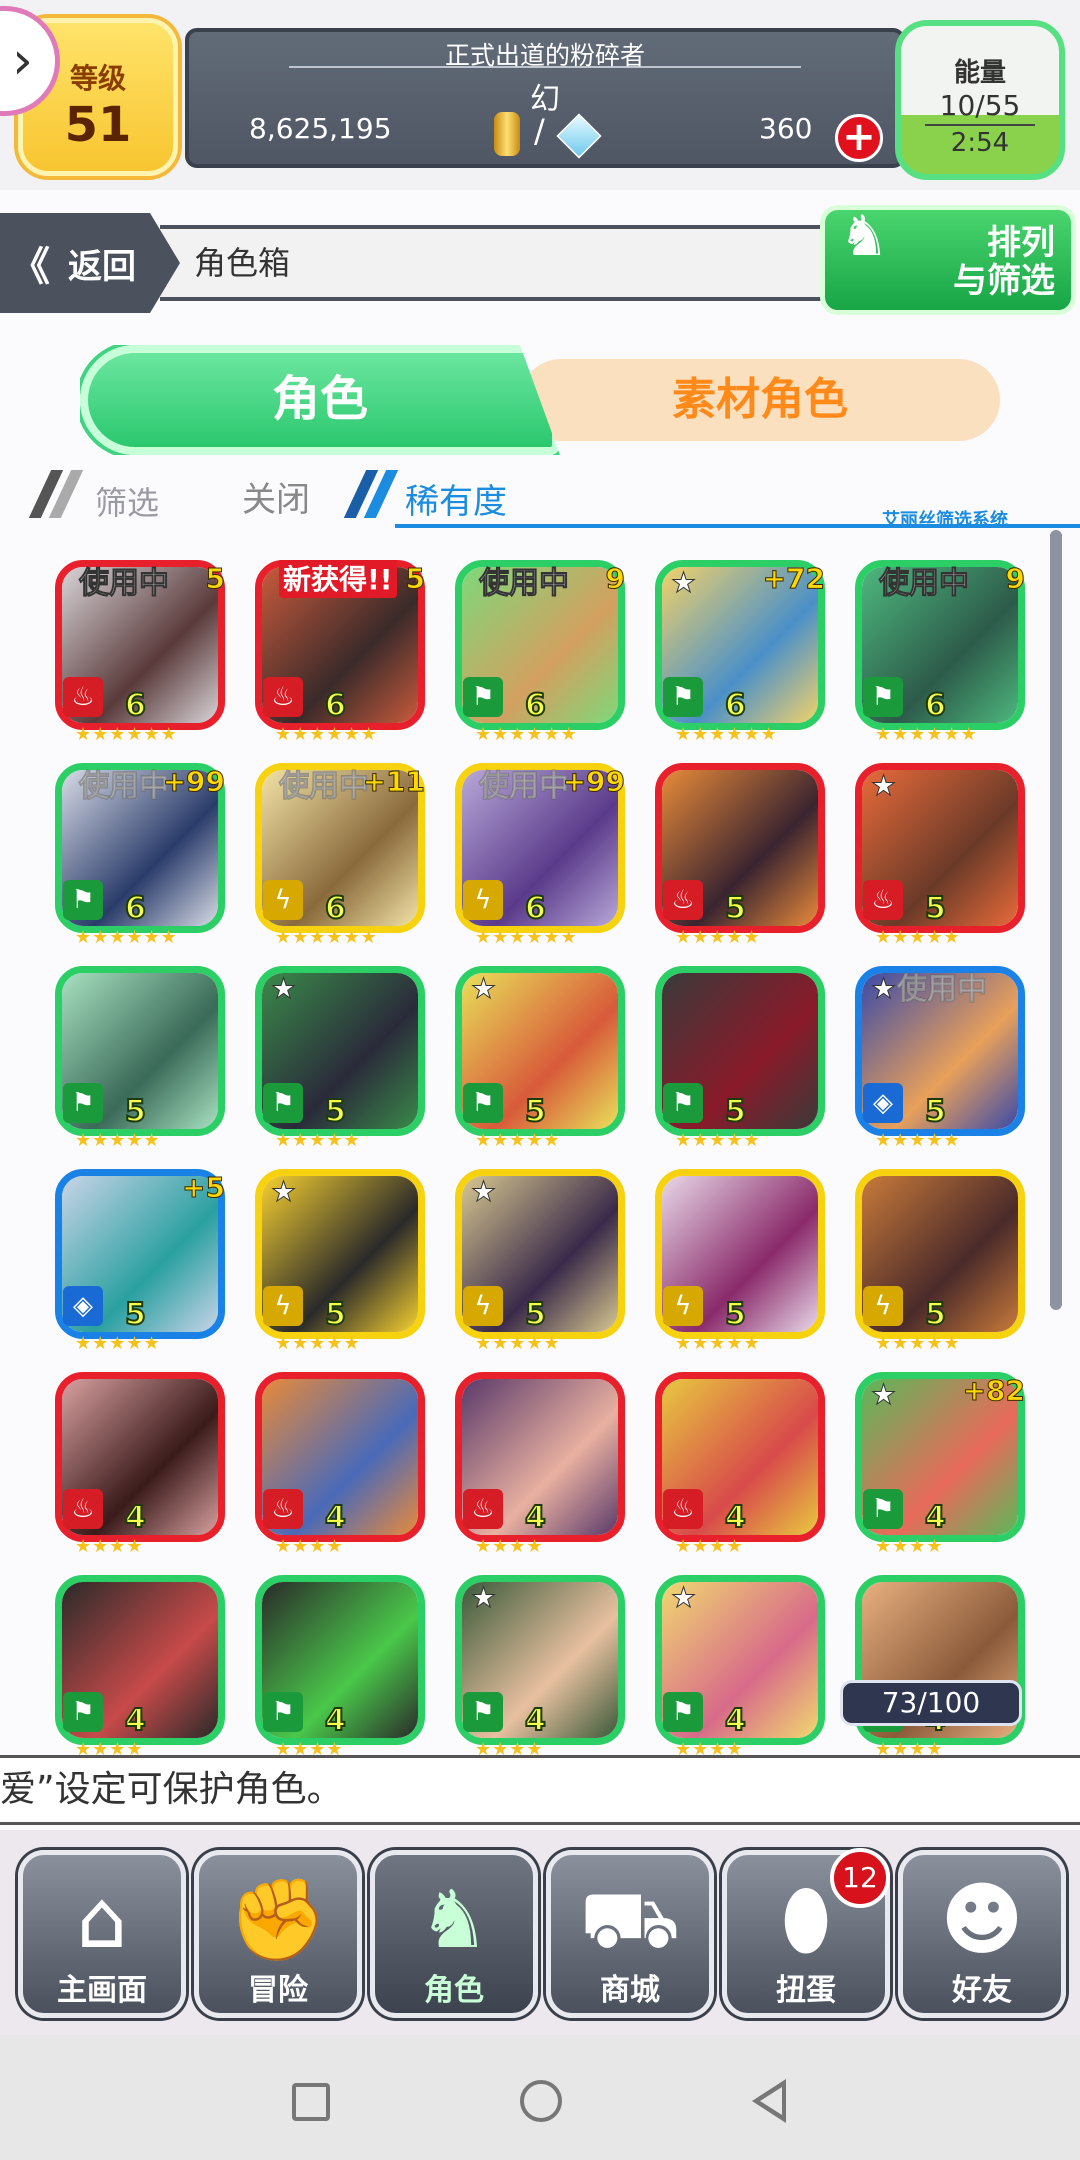 The image size is (1080, 2160). Describe the element at coordinates (980, 100) in the screenshot. I see `energy-box: 能量 10/55 2:54` at that location.